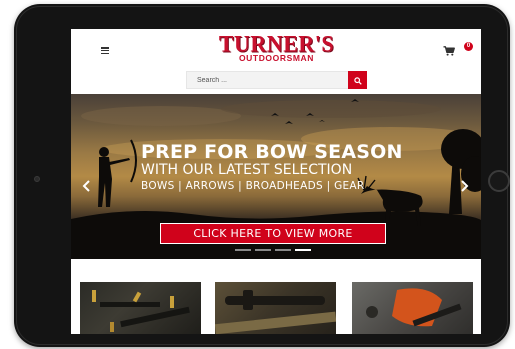 This screenshot has height=349, width=515. I want to click on search-button, so click(357, 80).